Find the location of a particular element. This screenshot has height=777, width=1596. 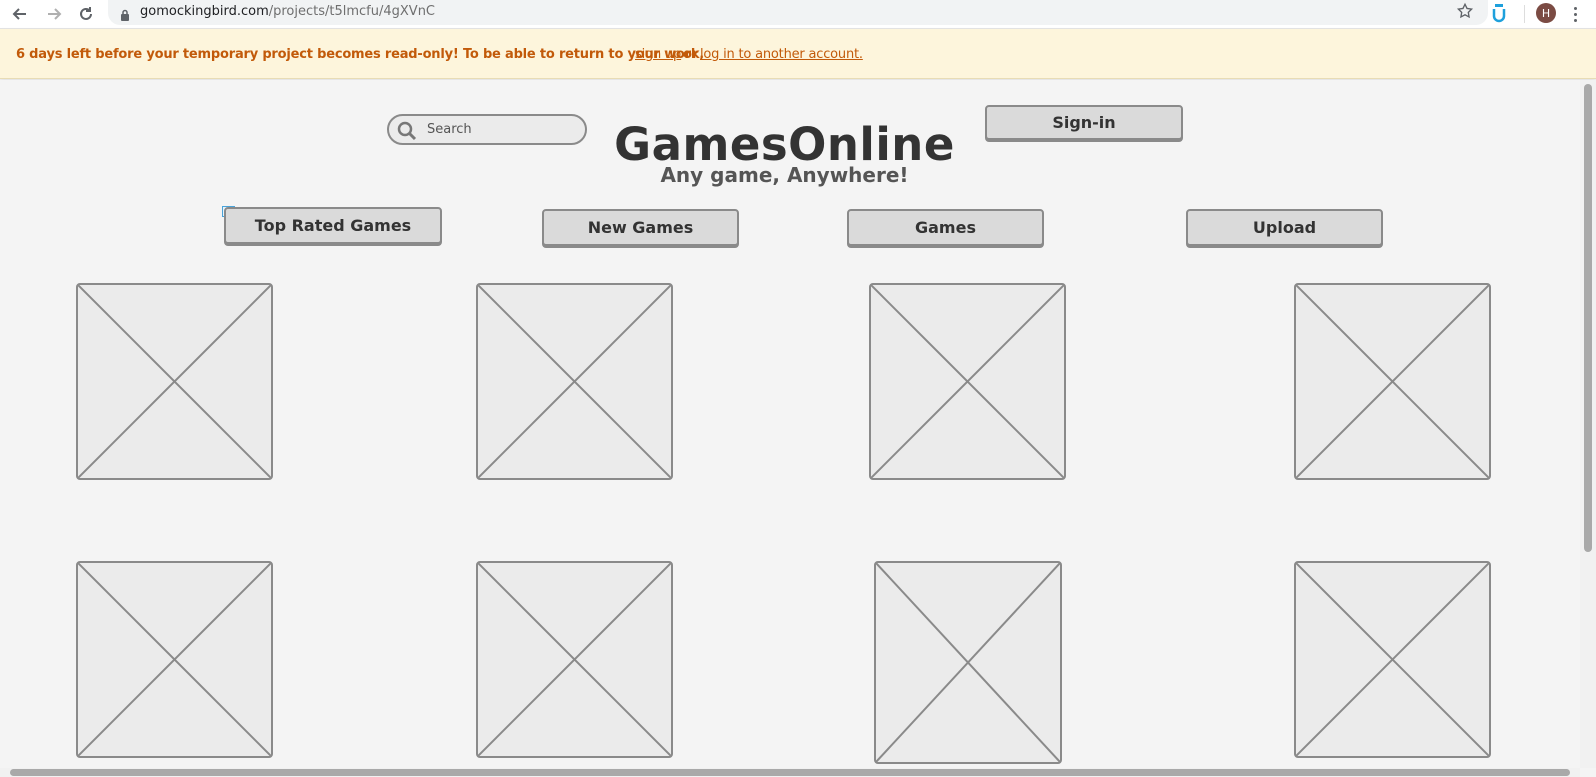

horizontal-scrollbar is located at coordinates (790, 772).